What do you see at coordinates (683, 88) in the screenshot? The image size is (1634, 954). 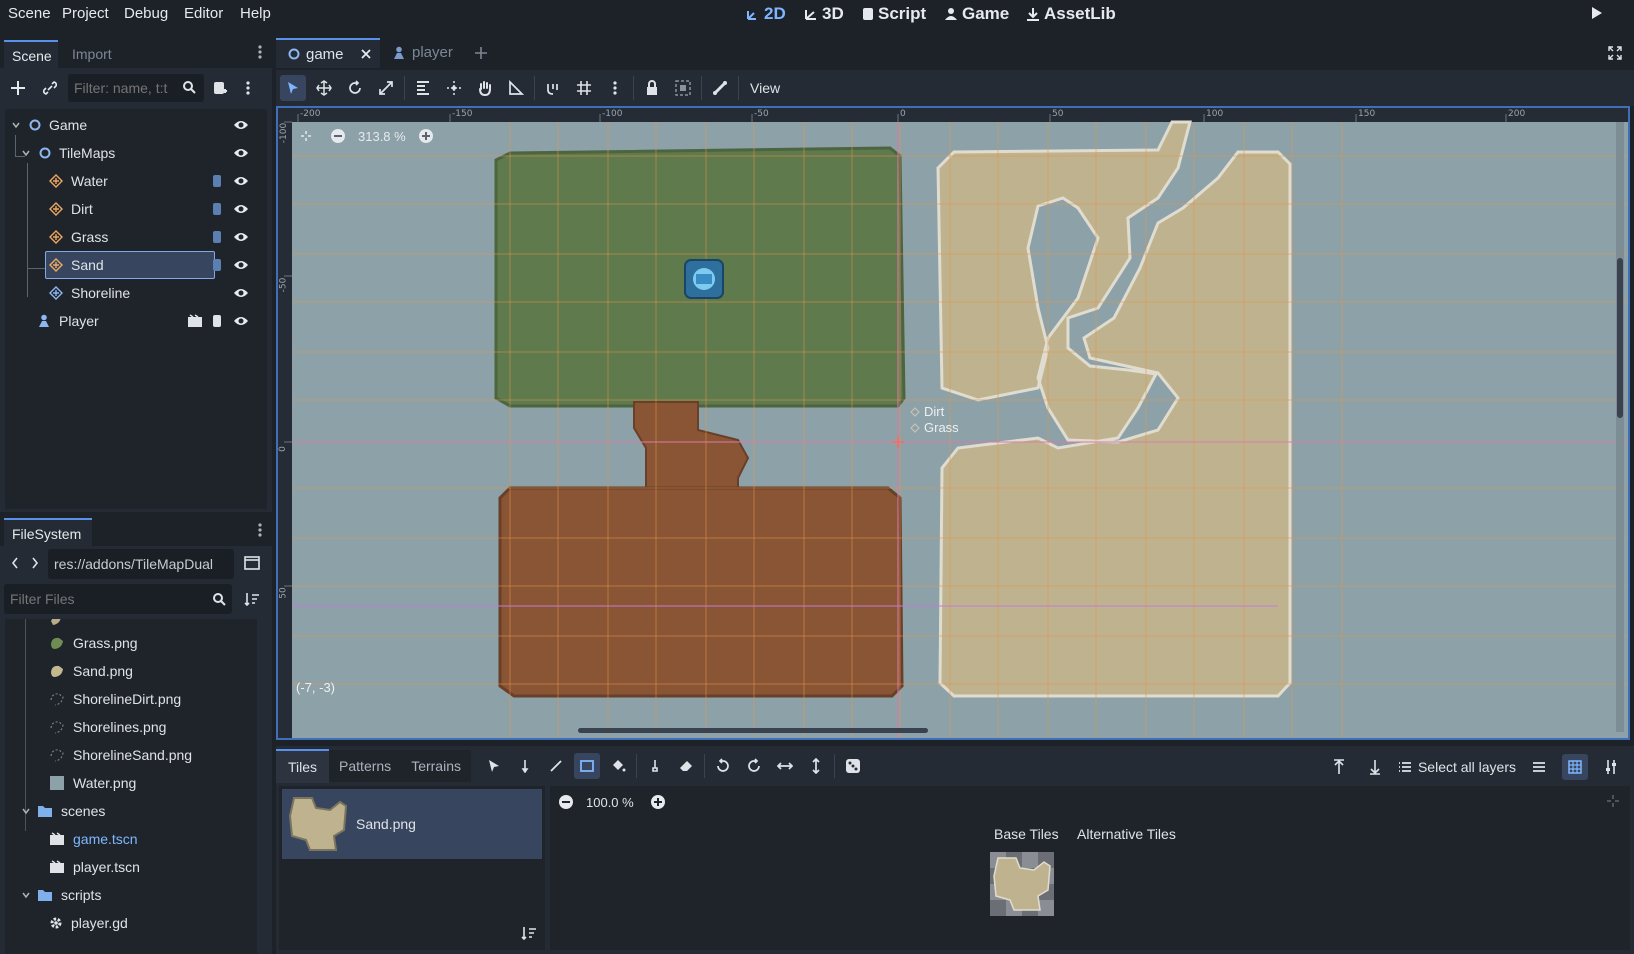 I see `group-button` at bounding box center [683, 88].